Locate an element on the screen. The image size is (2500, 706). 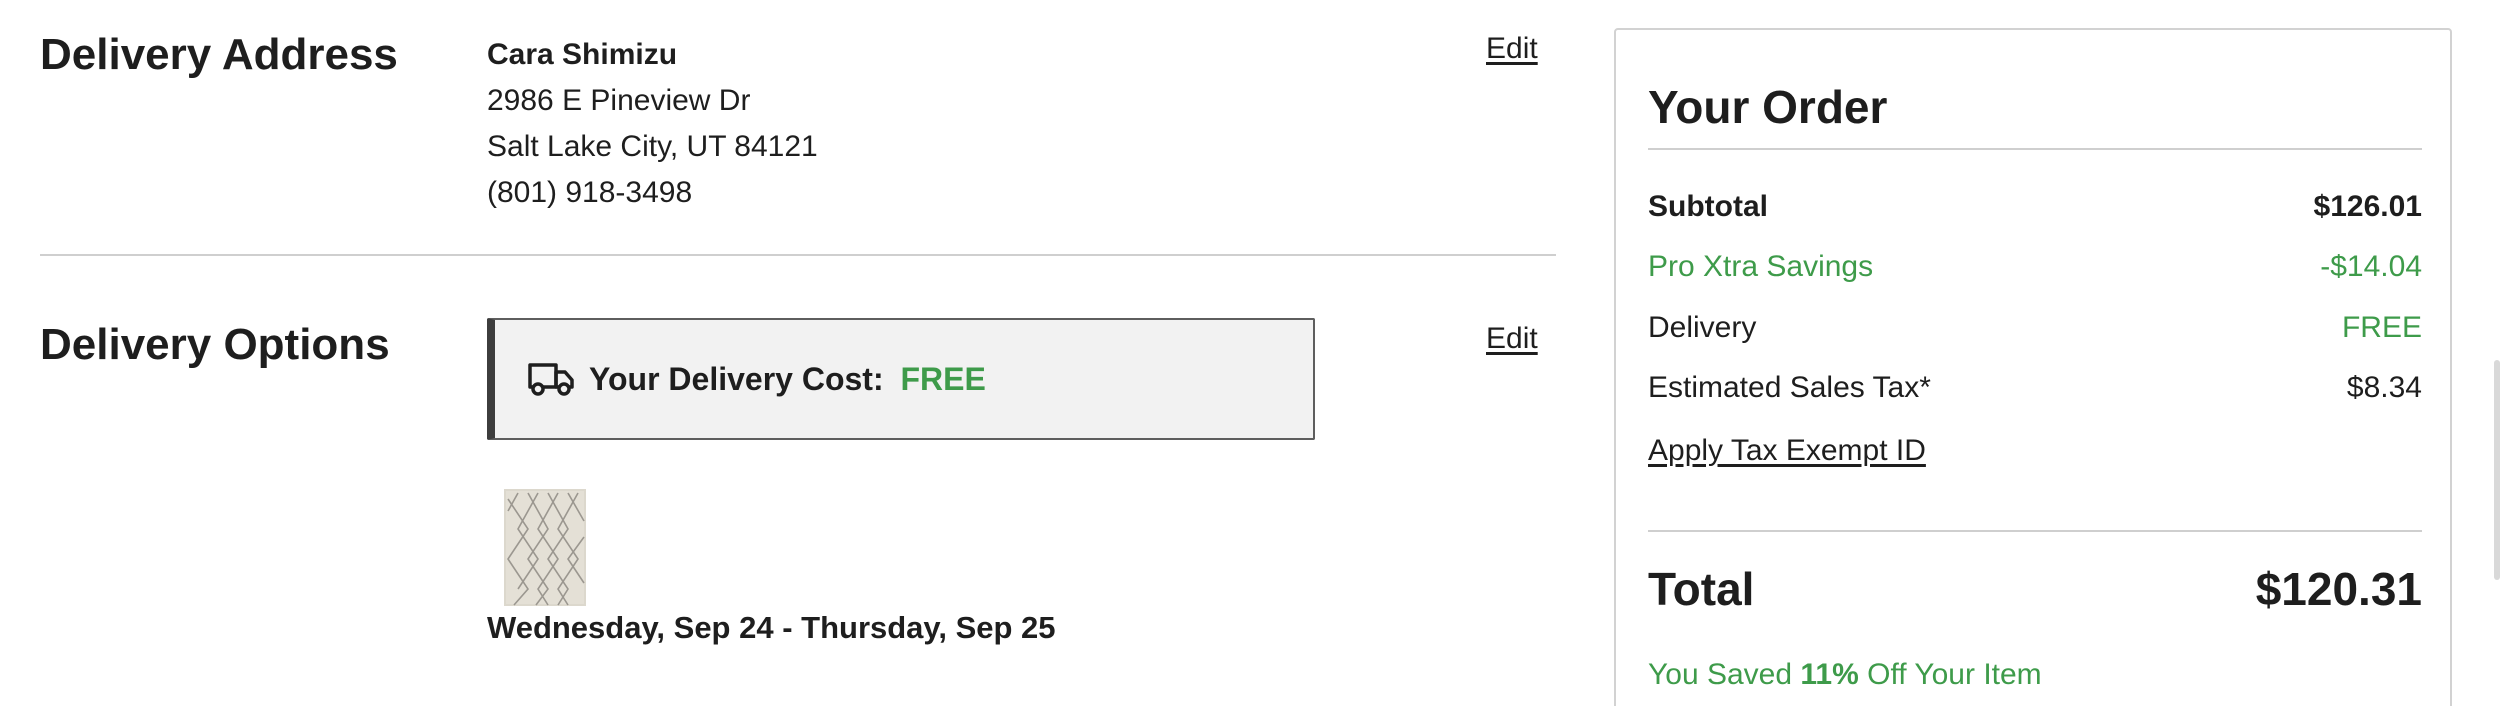
order-total-row: Total $120.31 is located at coordinates (2035, 589).